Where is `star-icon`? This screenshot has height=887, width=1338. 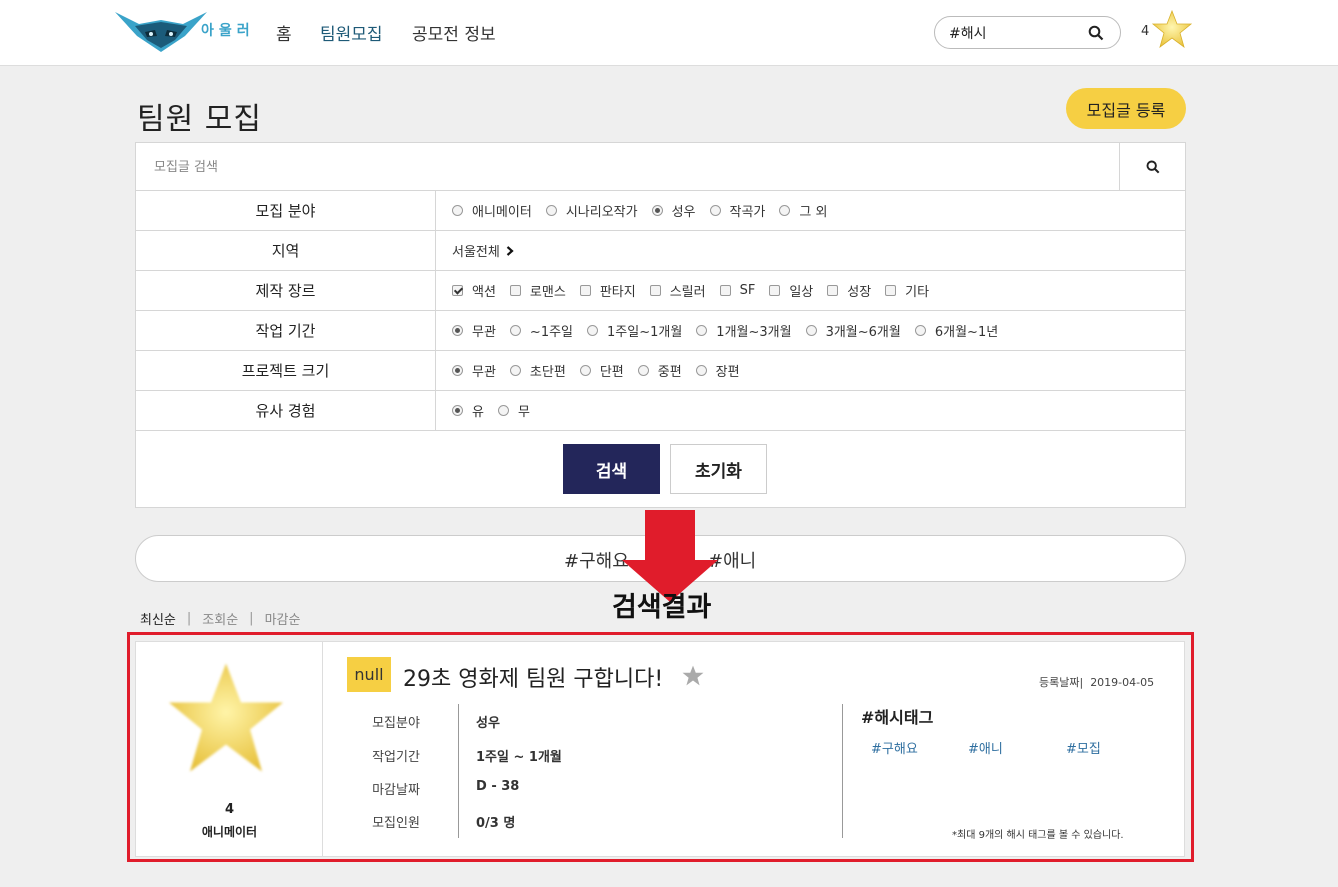 star-icon is located at coordinates (1172, 29).